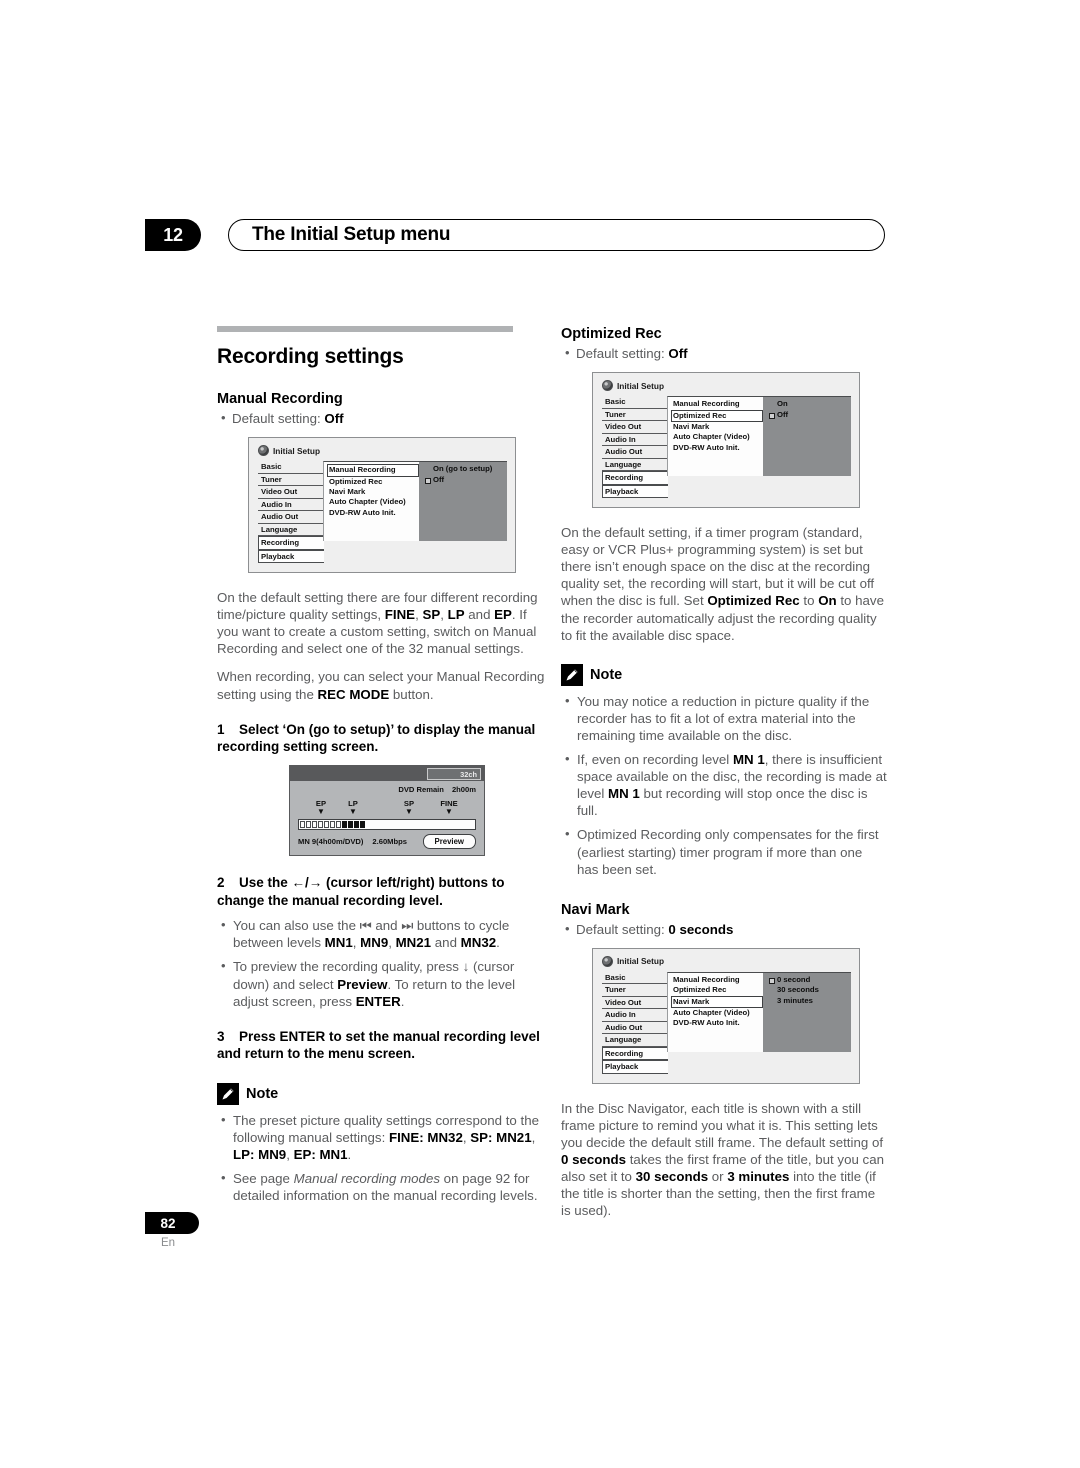 This screenshot has width=1080, height=1468. I want to click on value-30-seconds: 30 seconds, so click(672, 1177).